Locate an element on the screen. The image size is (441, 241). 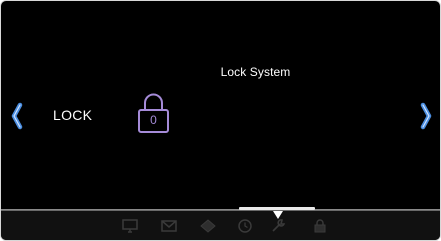
next-page-button is located at coordinates (426, 116).